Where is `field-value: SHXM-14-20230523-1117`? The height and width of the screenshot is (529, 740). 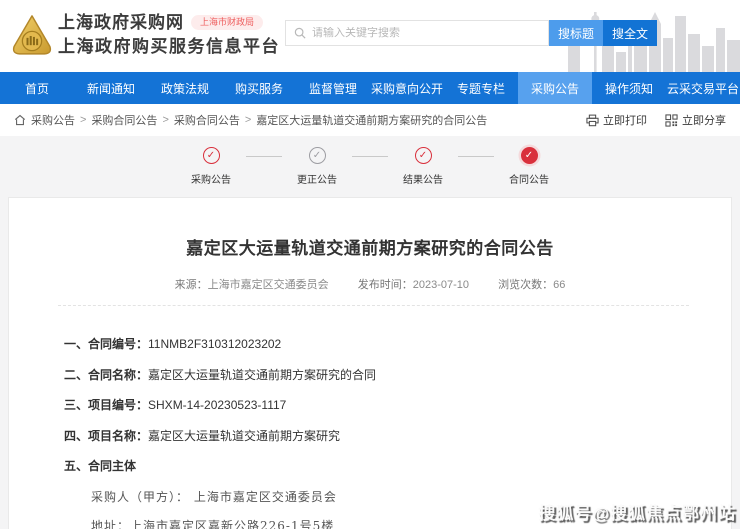
field-value: SHXM-14-20230523-1117 is located at coordinates (217, 405).